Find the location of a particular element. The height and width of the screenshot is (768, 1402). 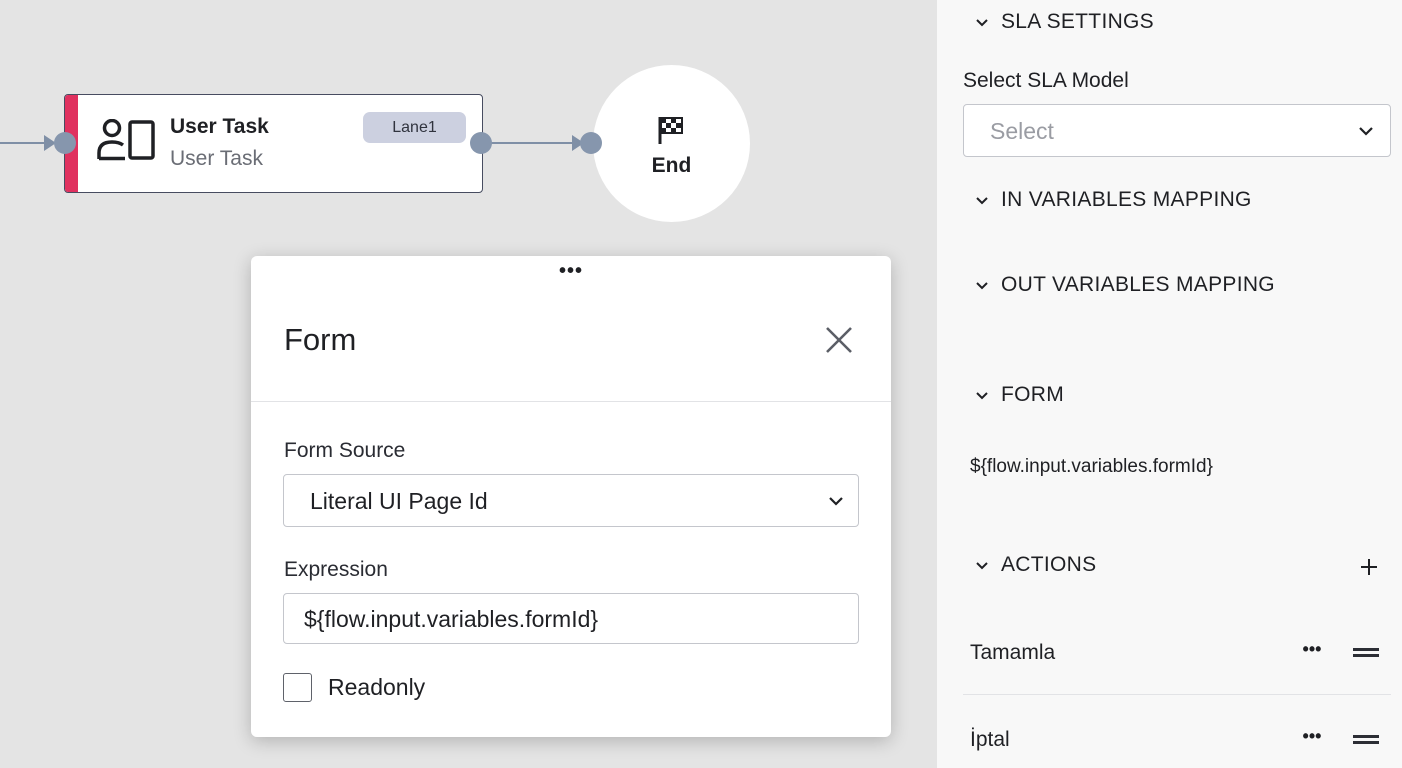

end-label: End is located at coordinates (671, 165).